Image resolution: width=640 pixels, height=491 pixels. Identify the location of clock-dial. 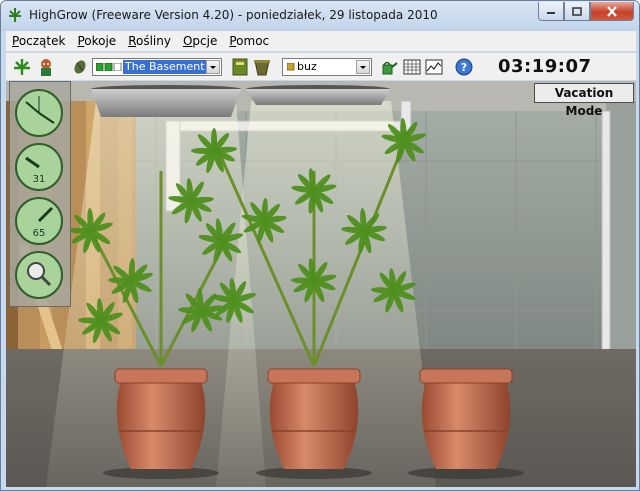
(39, 113).